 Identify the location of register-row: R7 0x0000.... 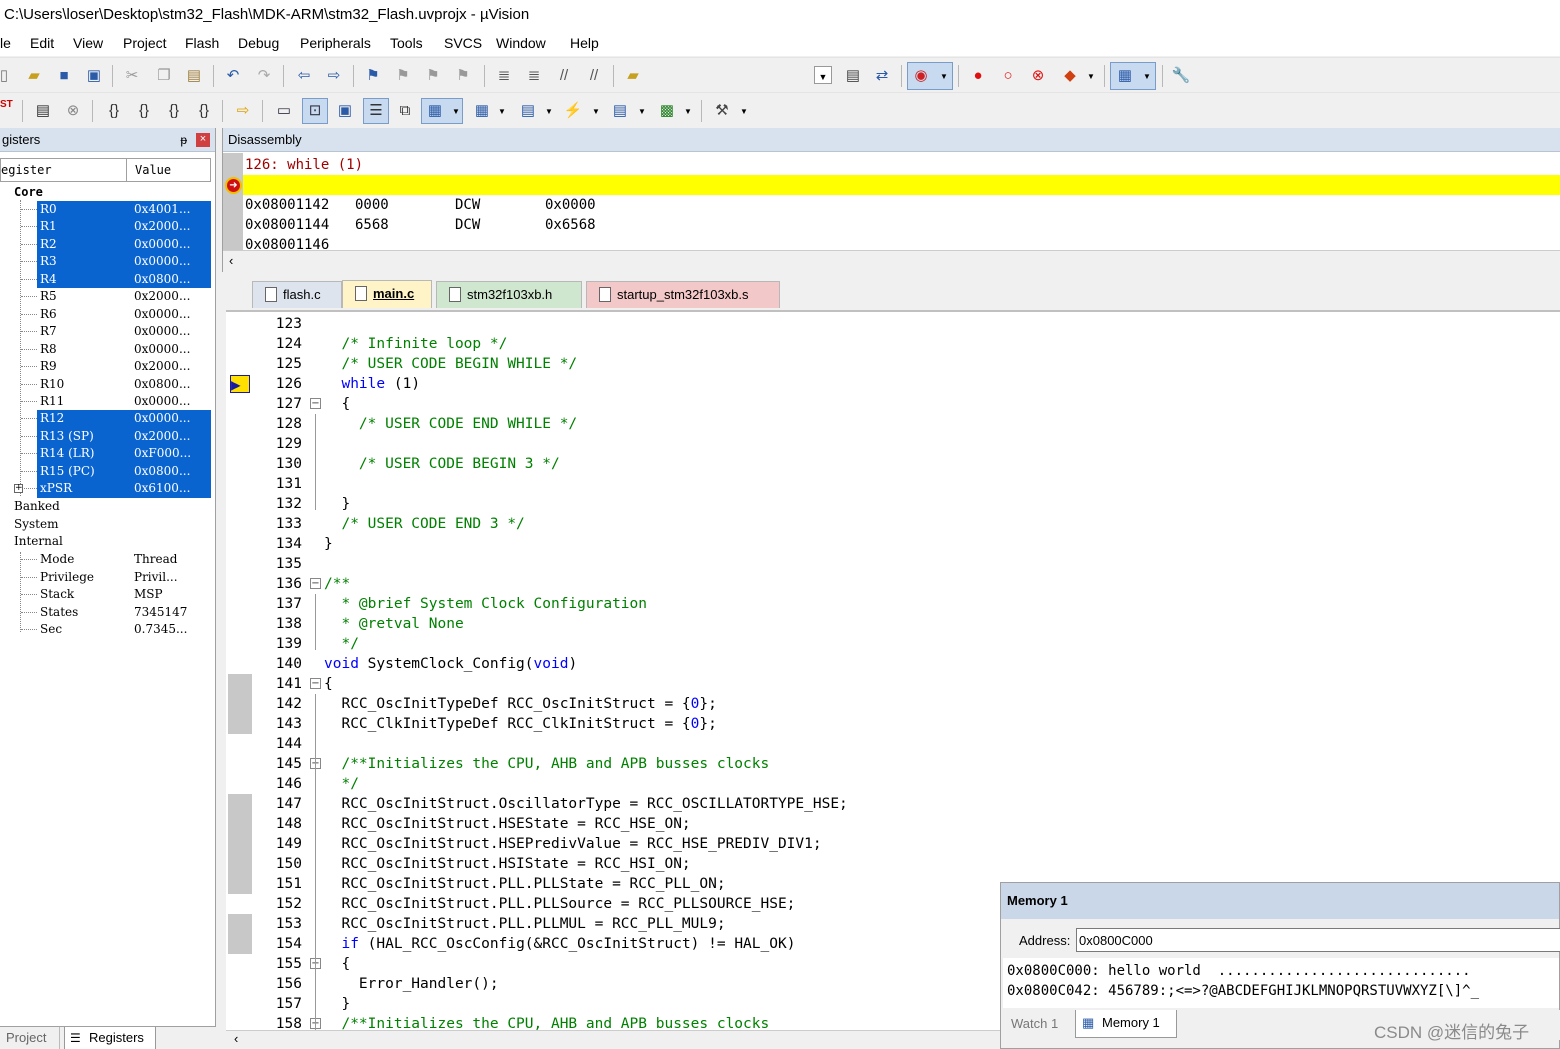
(105, 332).